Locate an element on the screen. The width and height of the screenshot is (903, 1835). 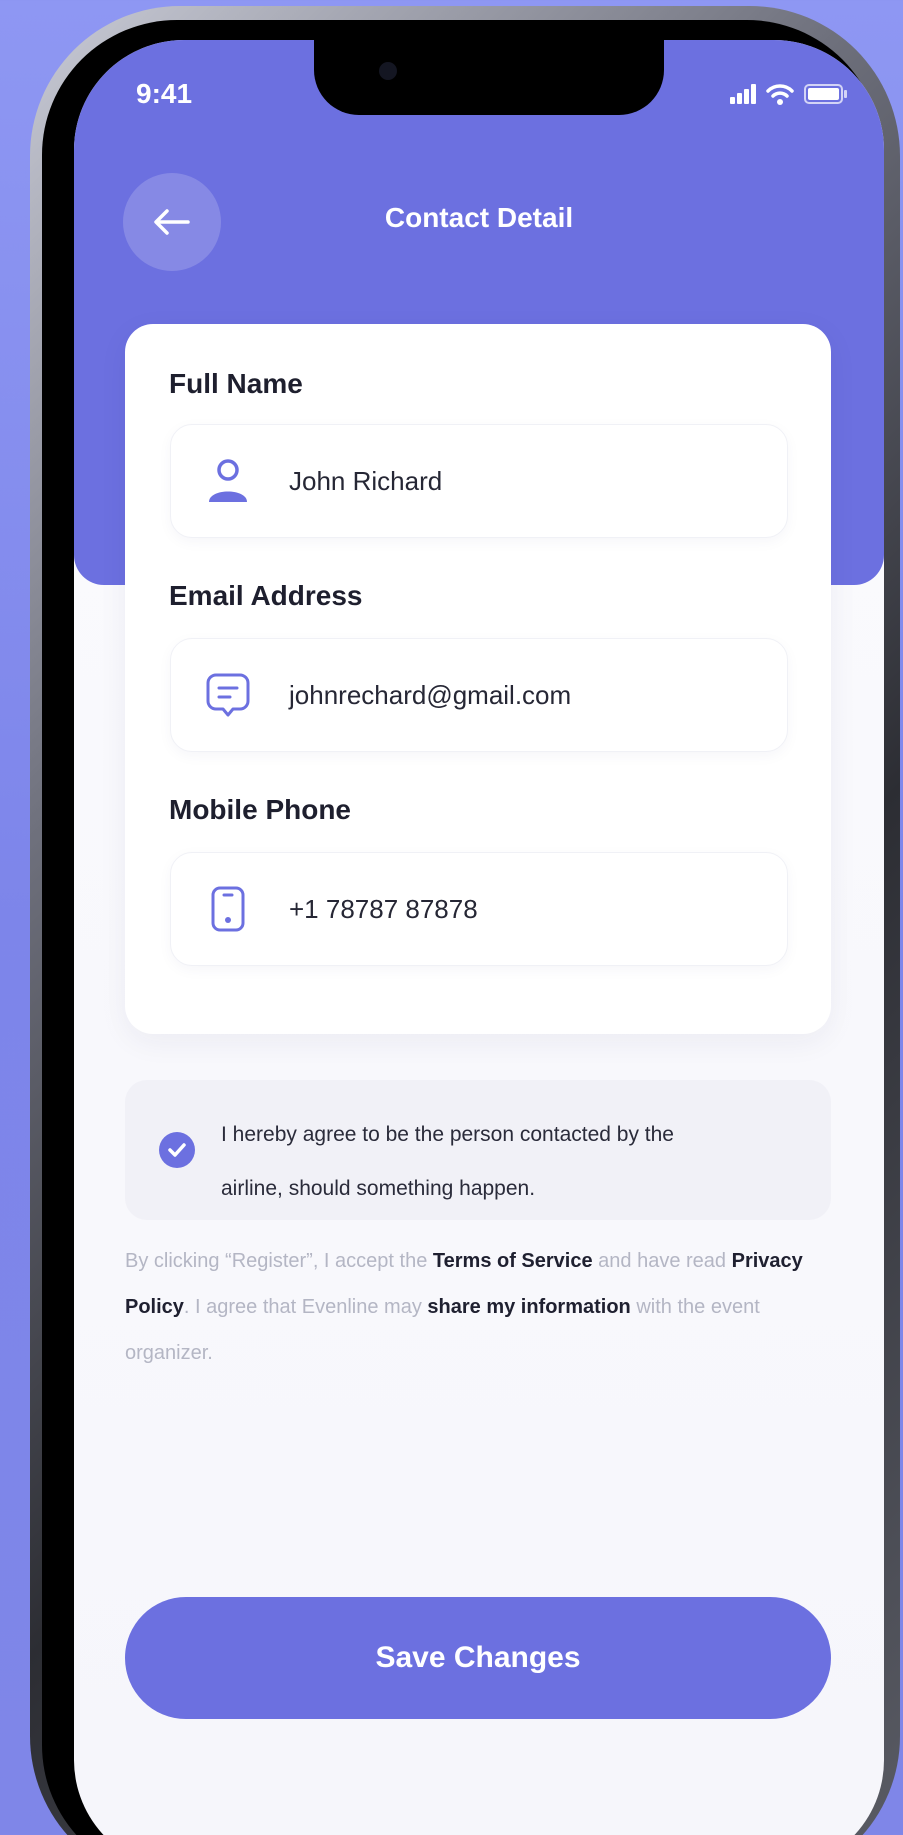
phone-icon is located at coordinates (228, 909).